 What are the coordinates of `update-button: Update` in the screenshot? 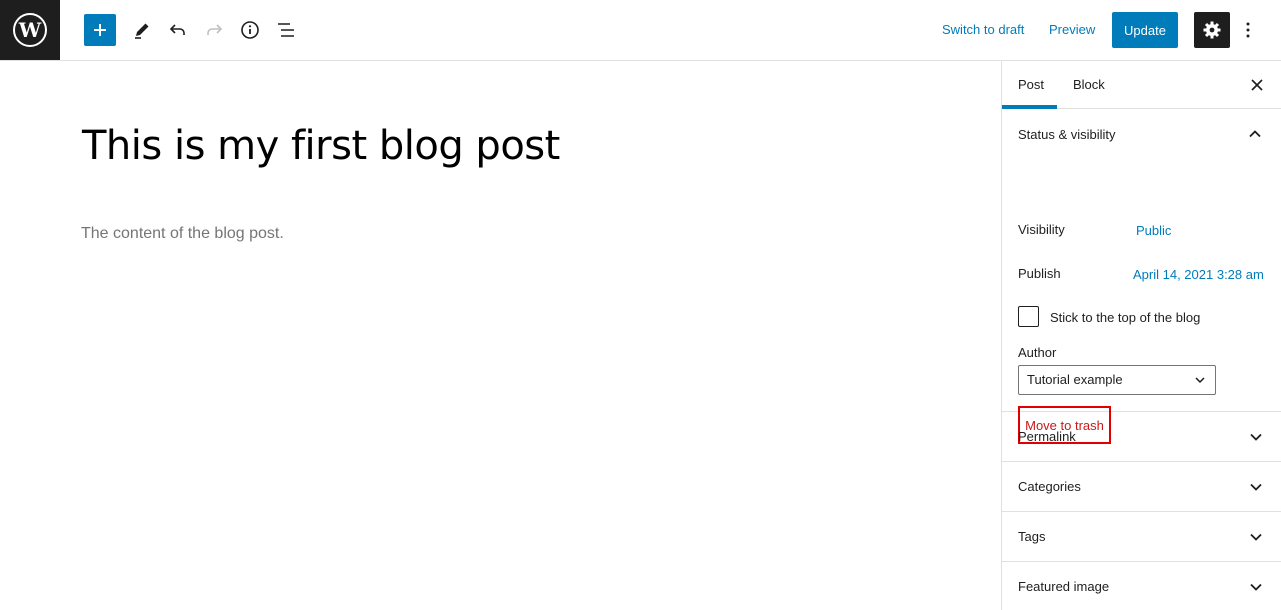 It's located at (1145, 30).